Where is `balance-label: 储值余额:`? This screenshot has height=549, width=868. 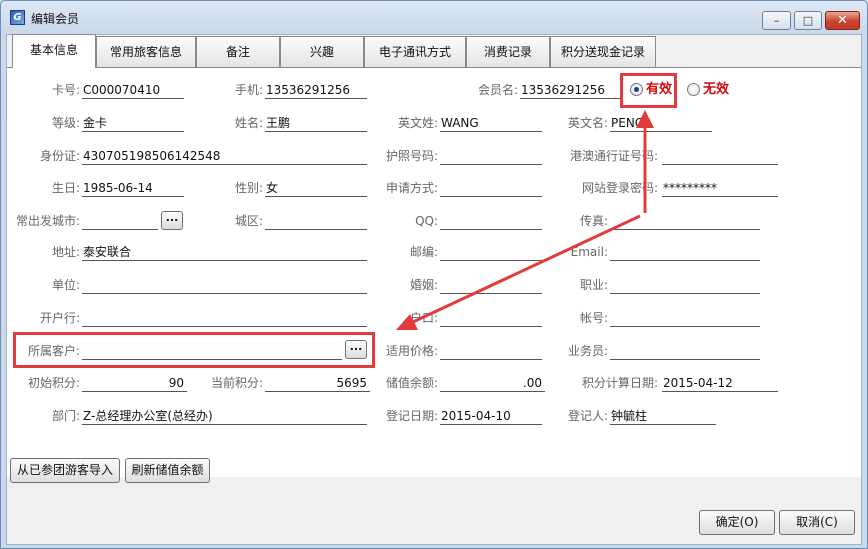 balance-label: 储值余额: is located at coordinates (411, 383).